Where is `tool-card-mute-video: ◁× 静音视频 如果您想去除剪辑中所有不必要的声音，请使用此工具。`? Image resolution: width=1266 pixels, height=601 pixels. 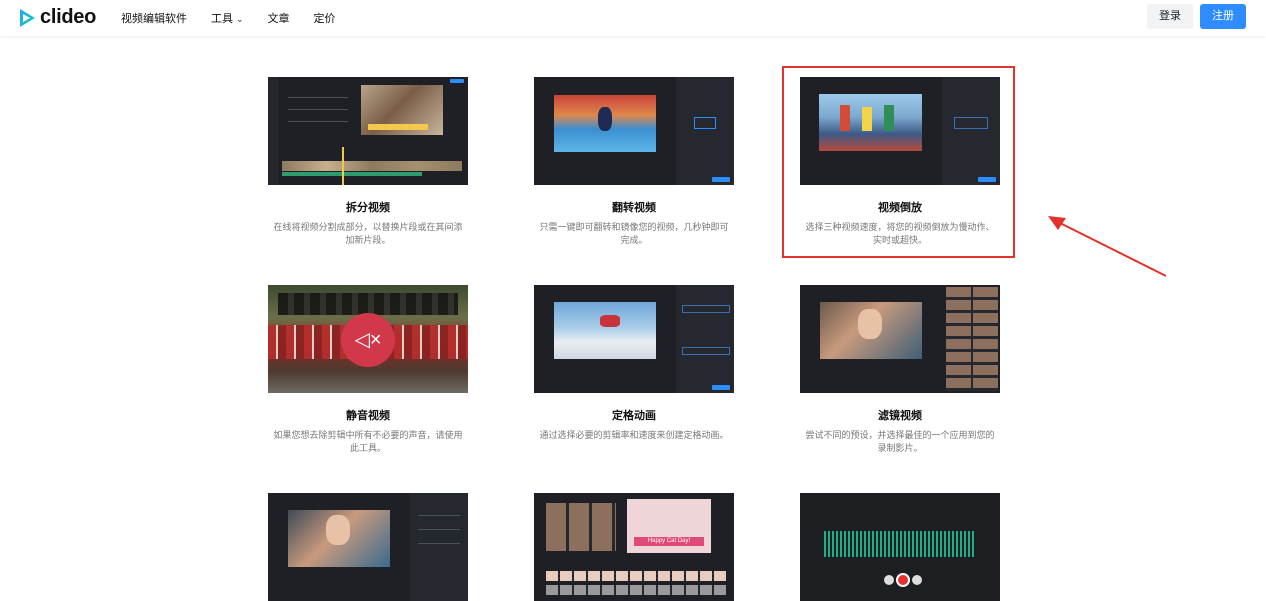 tool-card-mute-video: ◁× 静音视频 如果您想去除剪辑中所有不必要的声音，请使用此工具。 is located at coordinates (368, 370).